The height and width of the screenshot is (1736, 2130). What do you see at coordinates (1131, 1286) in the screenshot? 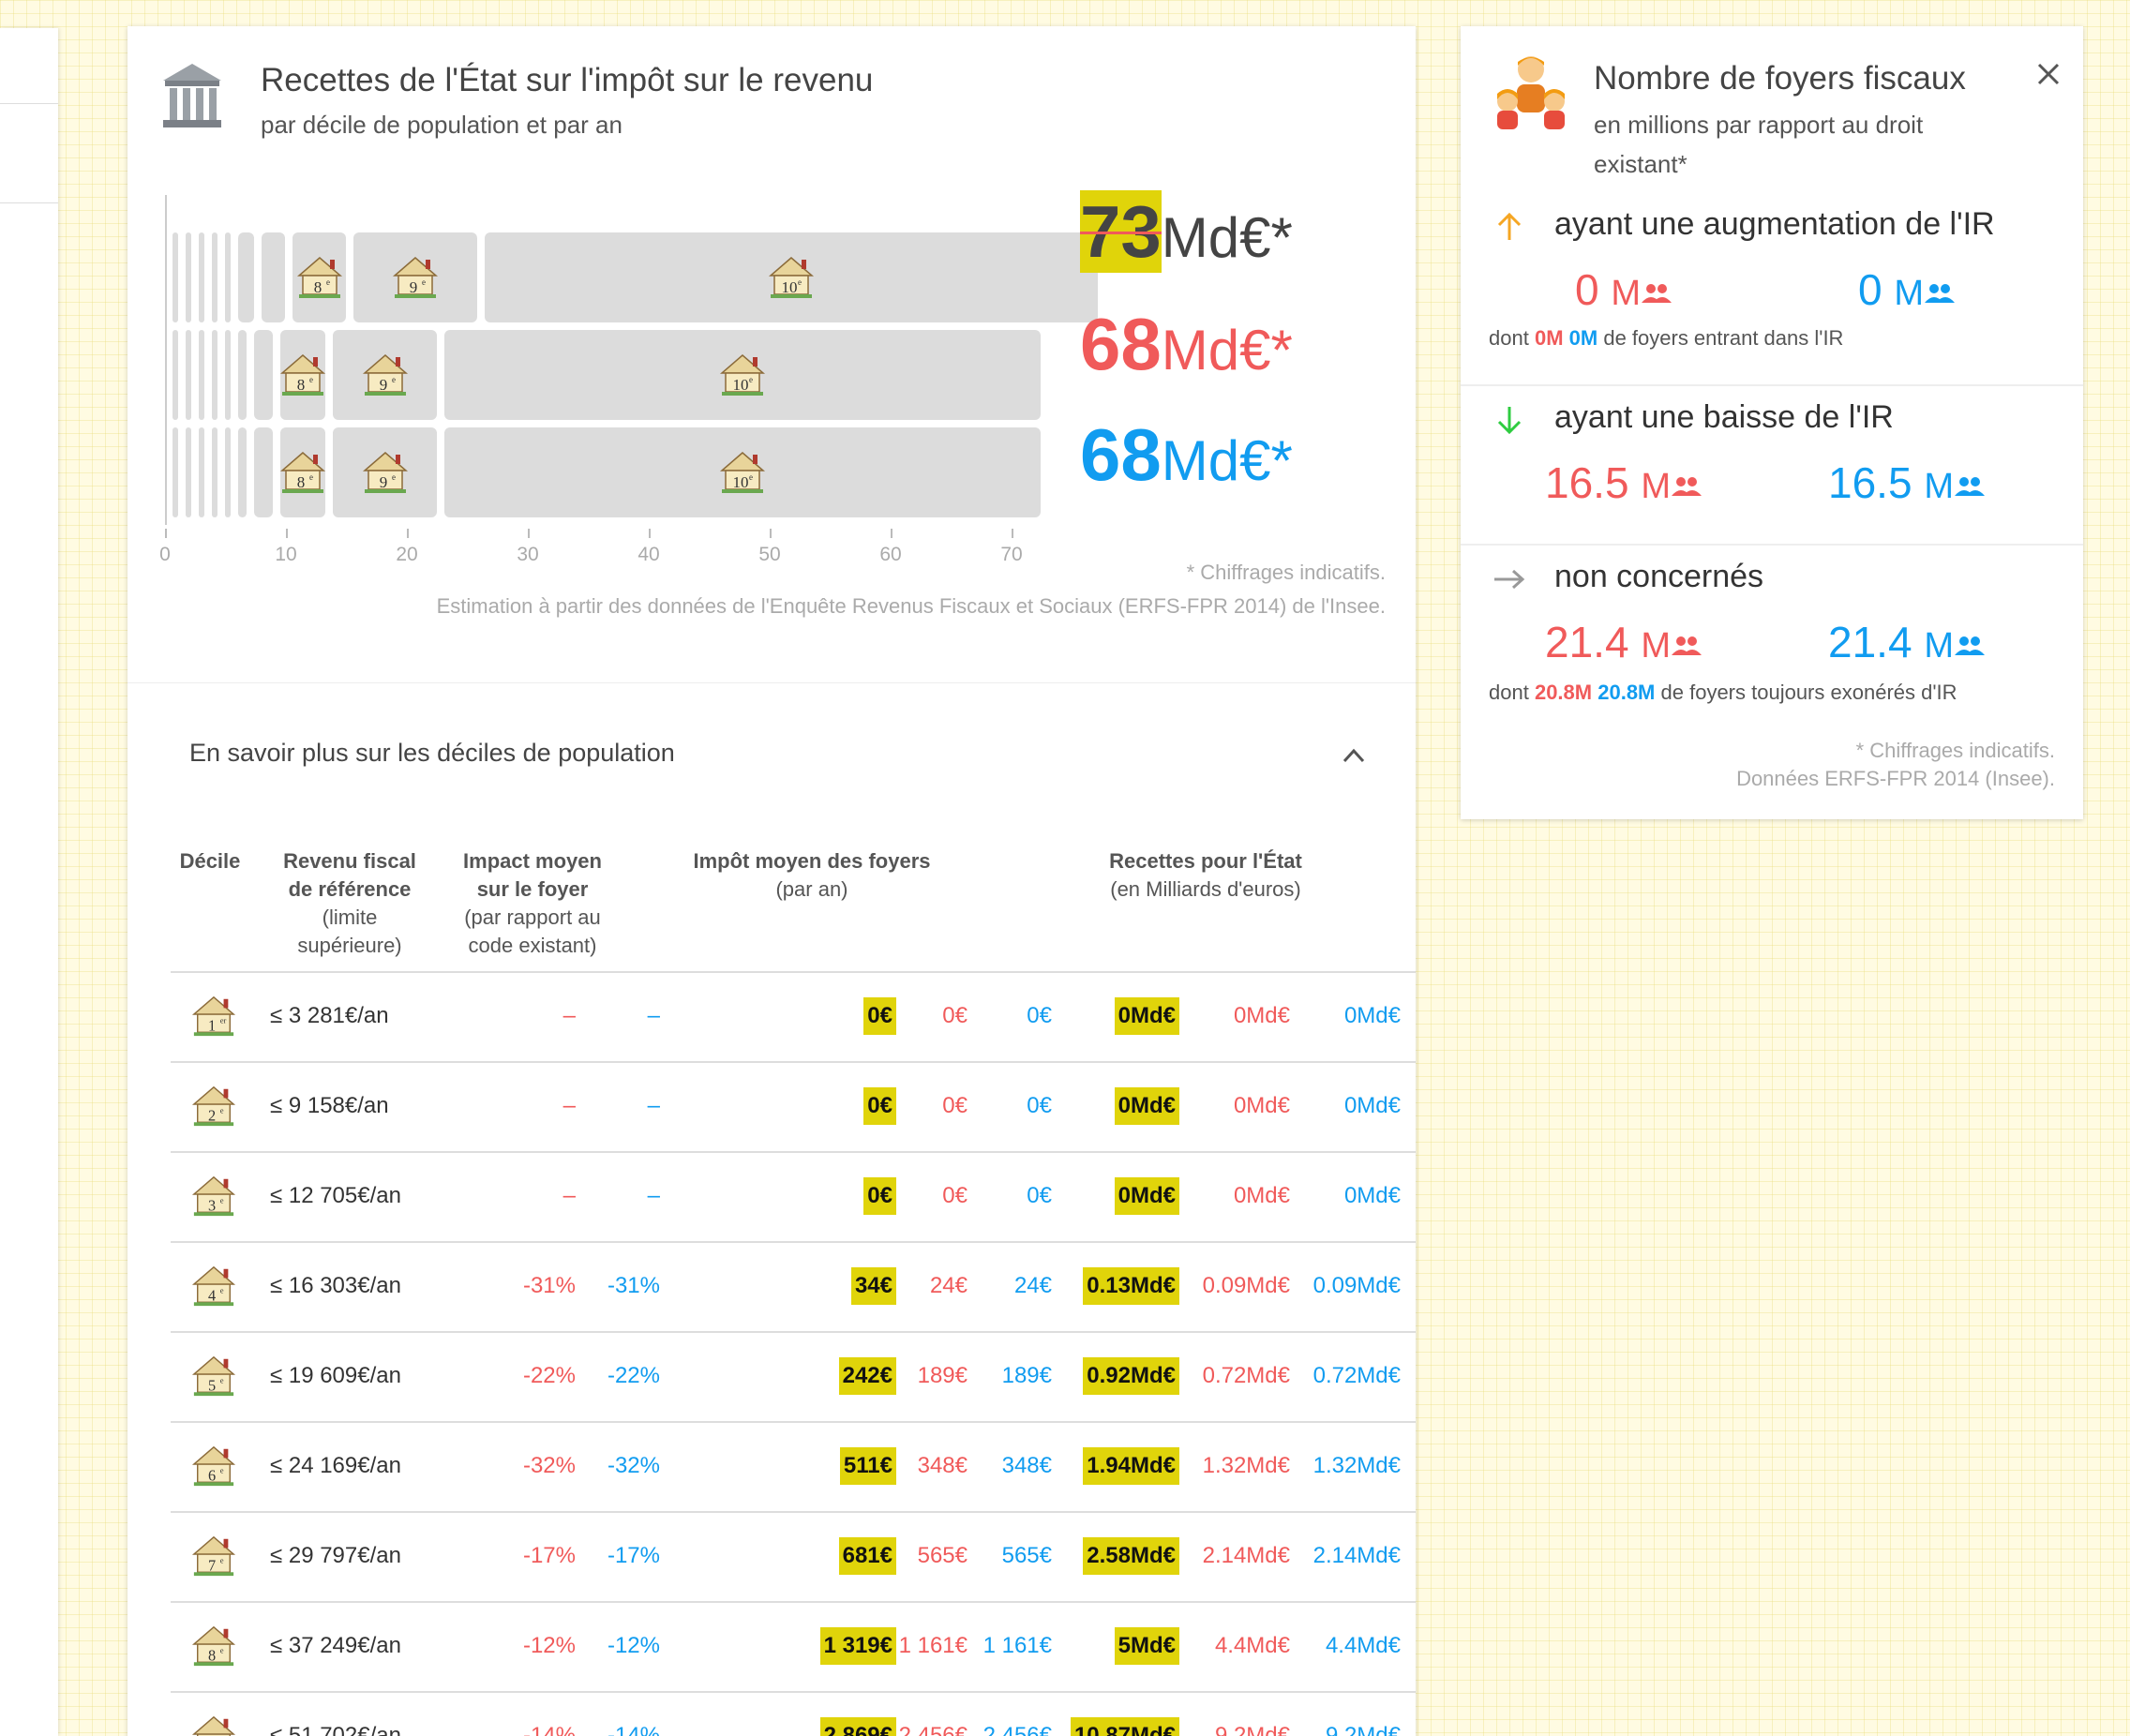
I see `recettes-base-cell: 0.13Md€` at bounding box center [1131, 1286].